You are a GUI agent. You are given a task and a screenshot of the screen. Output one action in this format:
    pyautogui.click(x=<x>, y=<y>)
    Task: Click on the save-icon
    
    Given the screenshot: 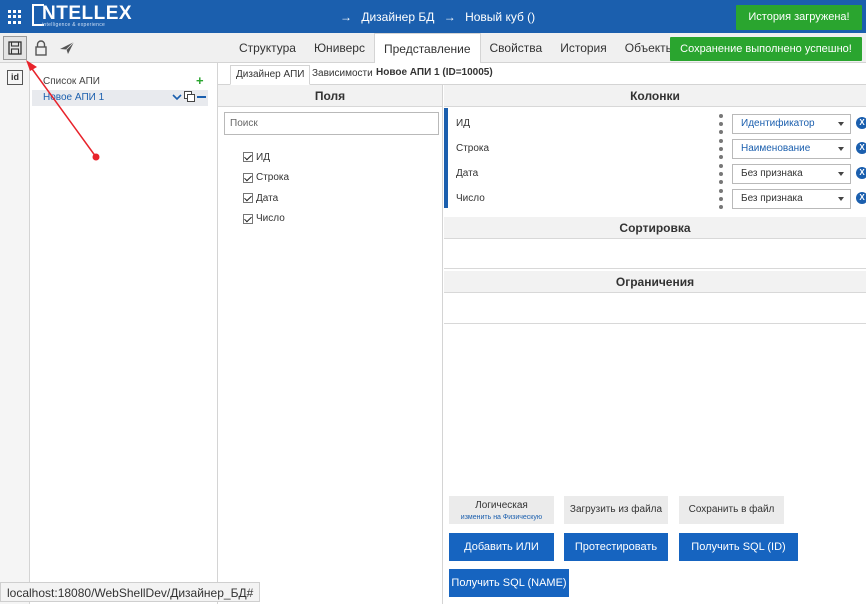 What is the action you would take?
    pyautogui.click(x=15, y=48)
    